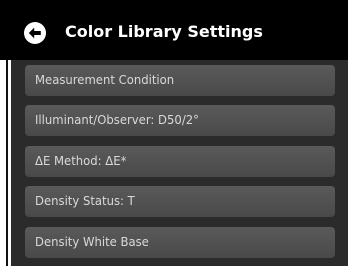 The height and width of the screenshot is (266, 348). What do you see at coordinates (85, 201) in the screenshot?
I see `density-status-label: Density Status: T` at bounding box center [85, 201].